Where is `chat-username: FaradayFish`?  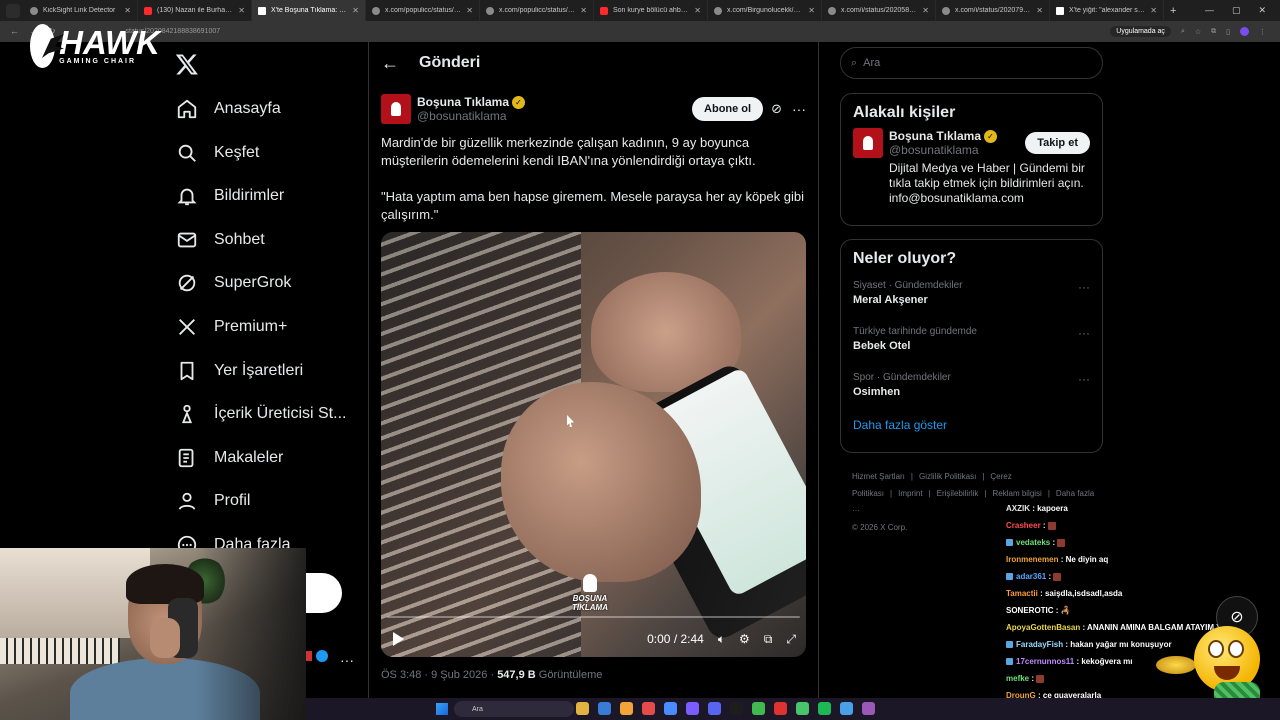
chat-username: FaradayFish is located at coordinates (1039, 644).